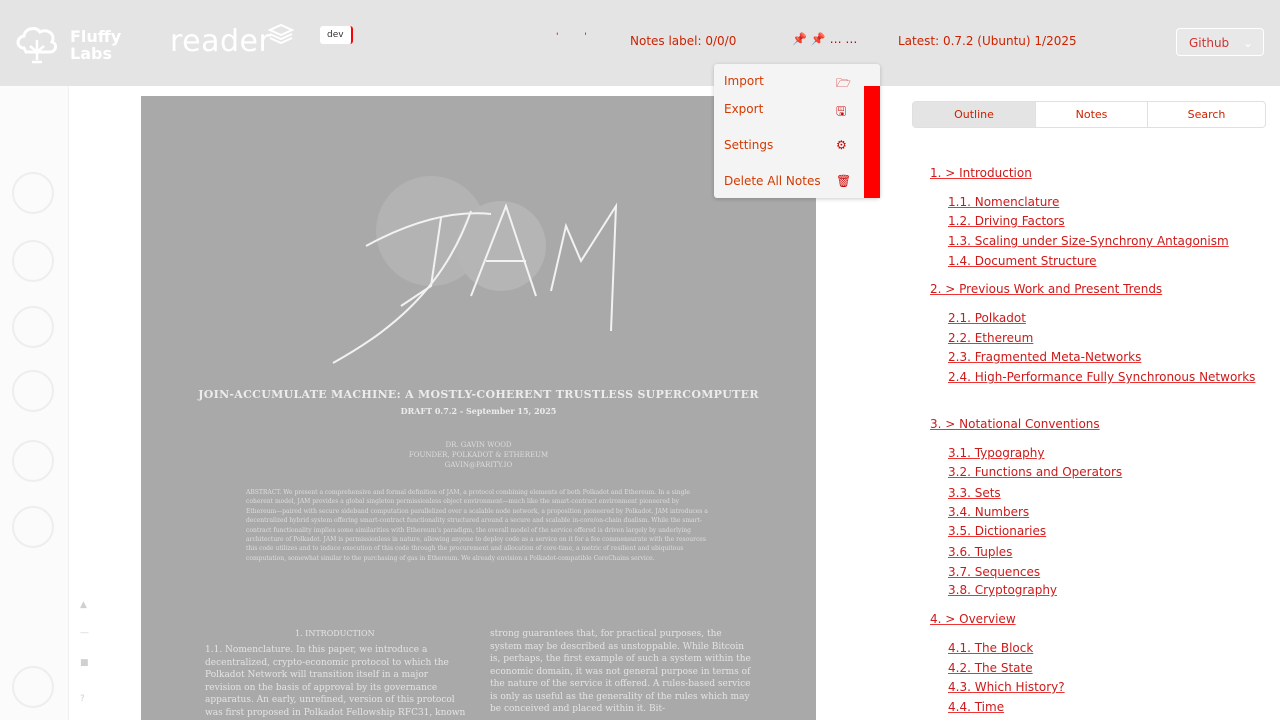 This screenshot has width=1280, height=720. What do you see at coordinates (336, 35) in the screenshot?
I see `env-badge: dev` at bounding box center [336, 35].